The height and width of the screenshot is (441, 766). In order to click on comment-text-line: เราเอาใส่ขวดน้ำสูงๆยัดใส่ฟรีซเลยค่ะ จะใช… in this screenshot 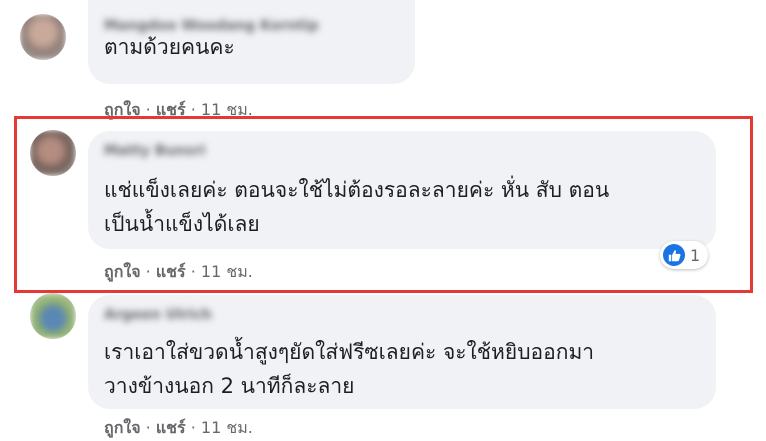, I will do `click(349, 352)`.